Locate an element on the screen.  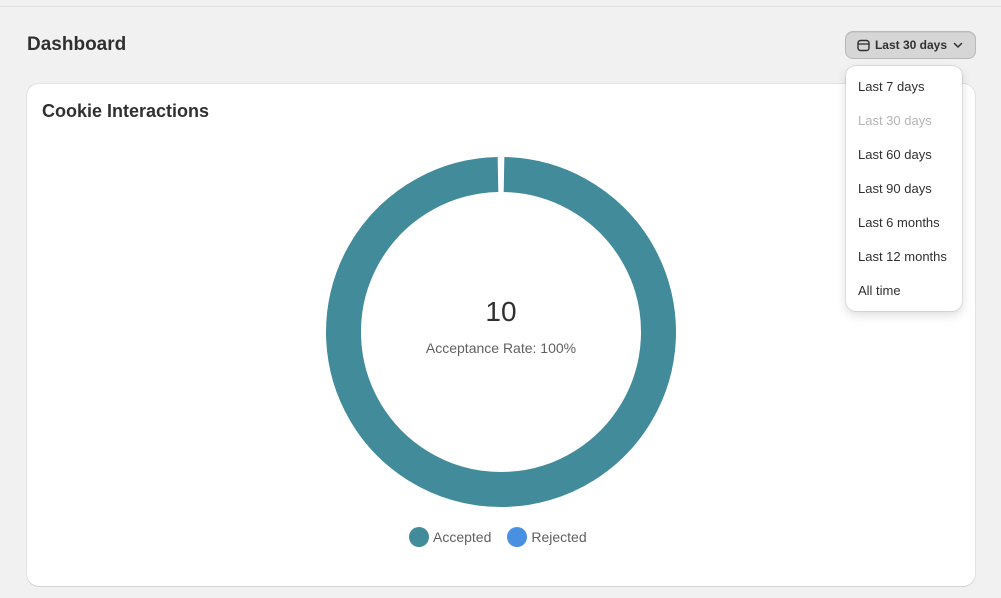
total-interactions-value: 10 is located at coordinates (501, 311).